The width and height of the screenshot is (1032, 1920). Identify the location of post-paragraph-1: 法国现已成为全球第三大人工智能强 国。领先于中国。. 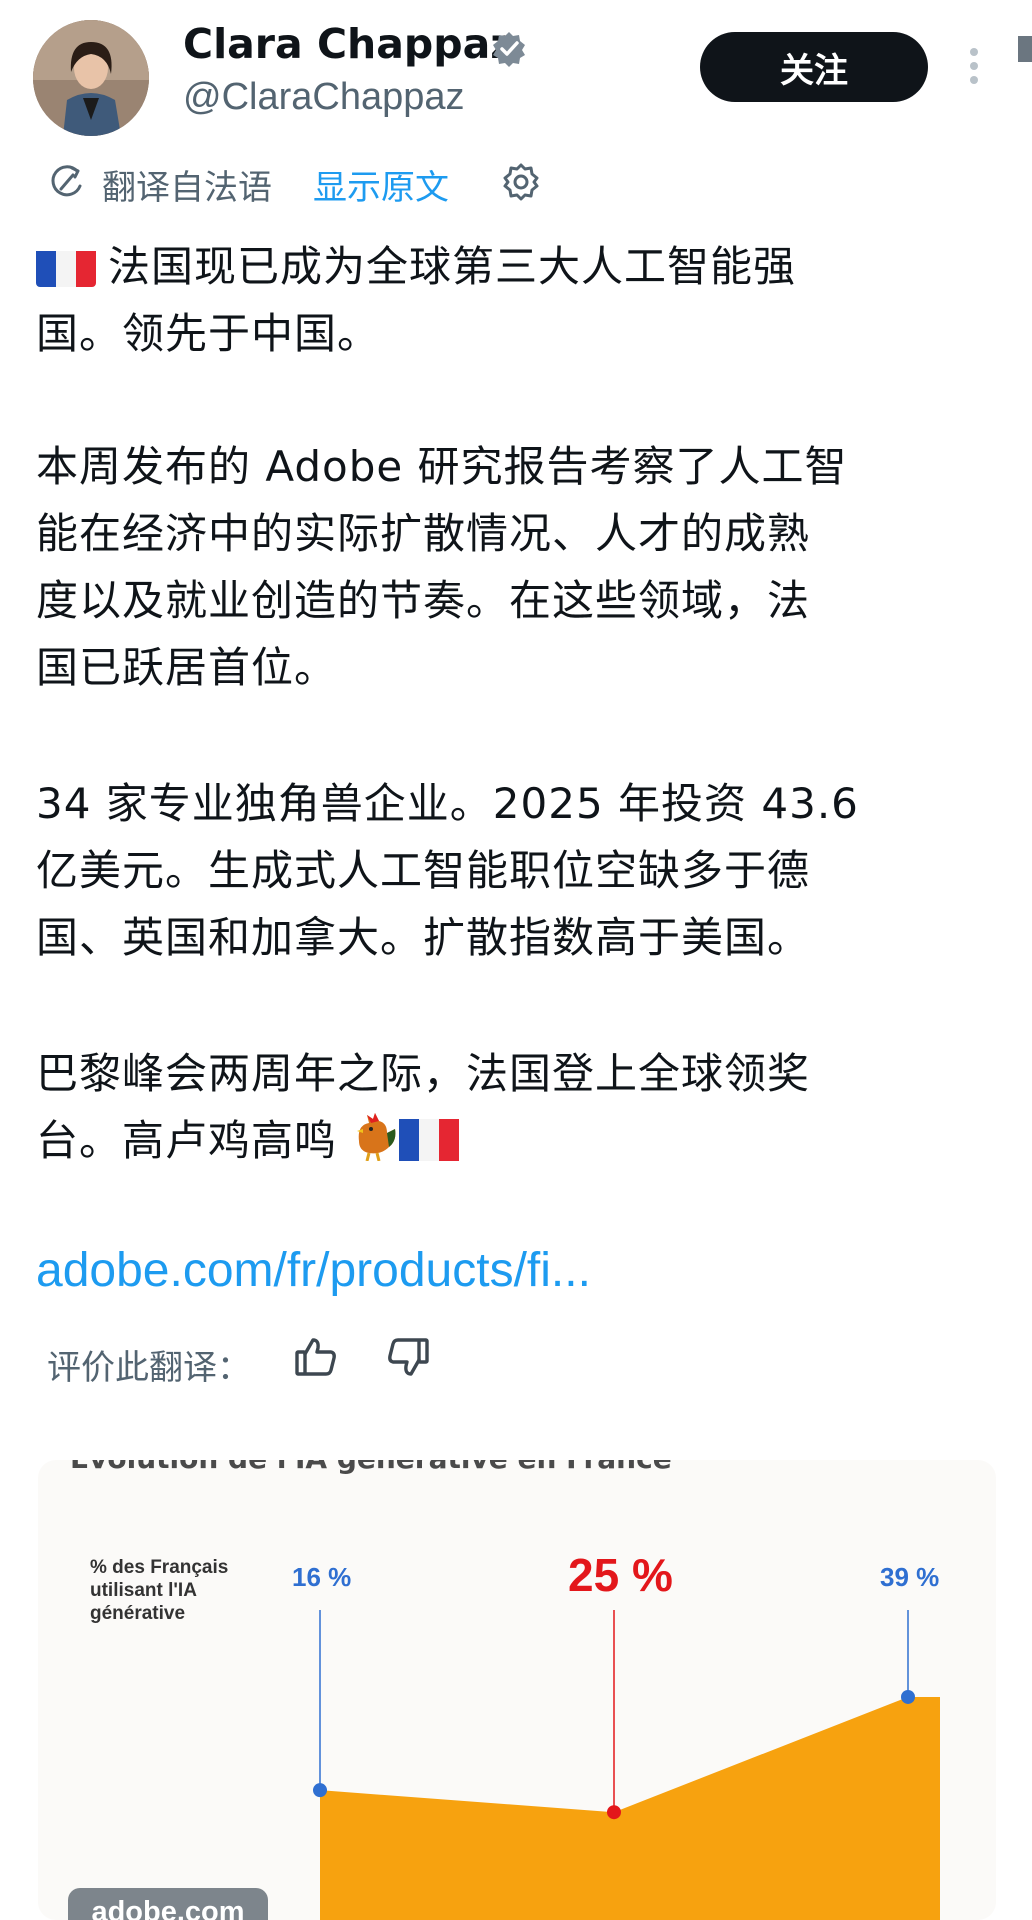
(516, 300).